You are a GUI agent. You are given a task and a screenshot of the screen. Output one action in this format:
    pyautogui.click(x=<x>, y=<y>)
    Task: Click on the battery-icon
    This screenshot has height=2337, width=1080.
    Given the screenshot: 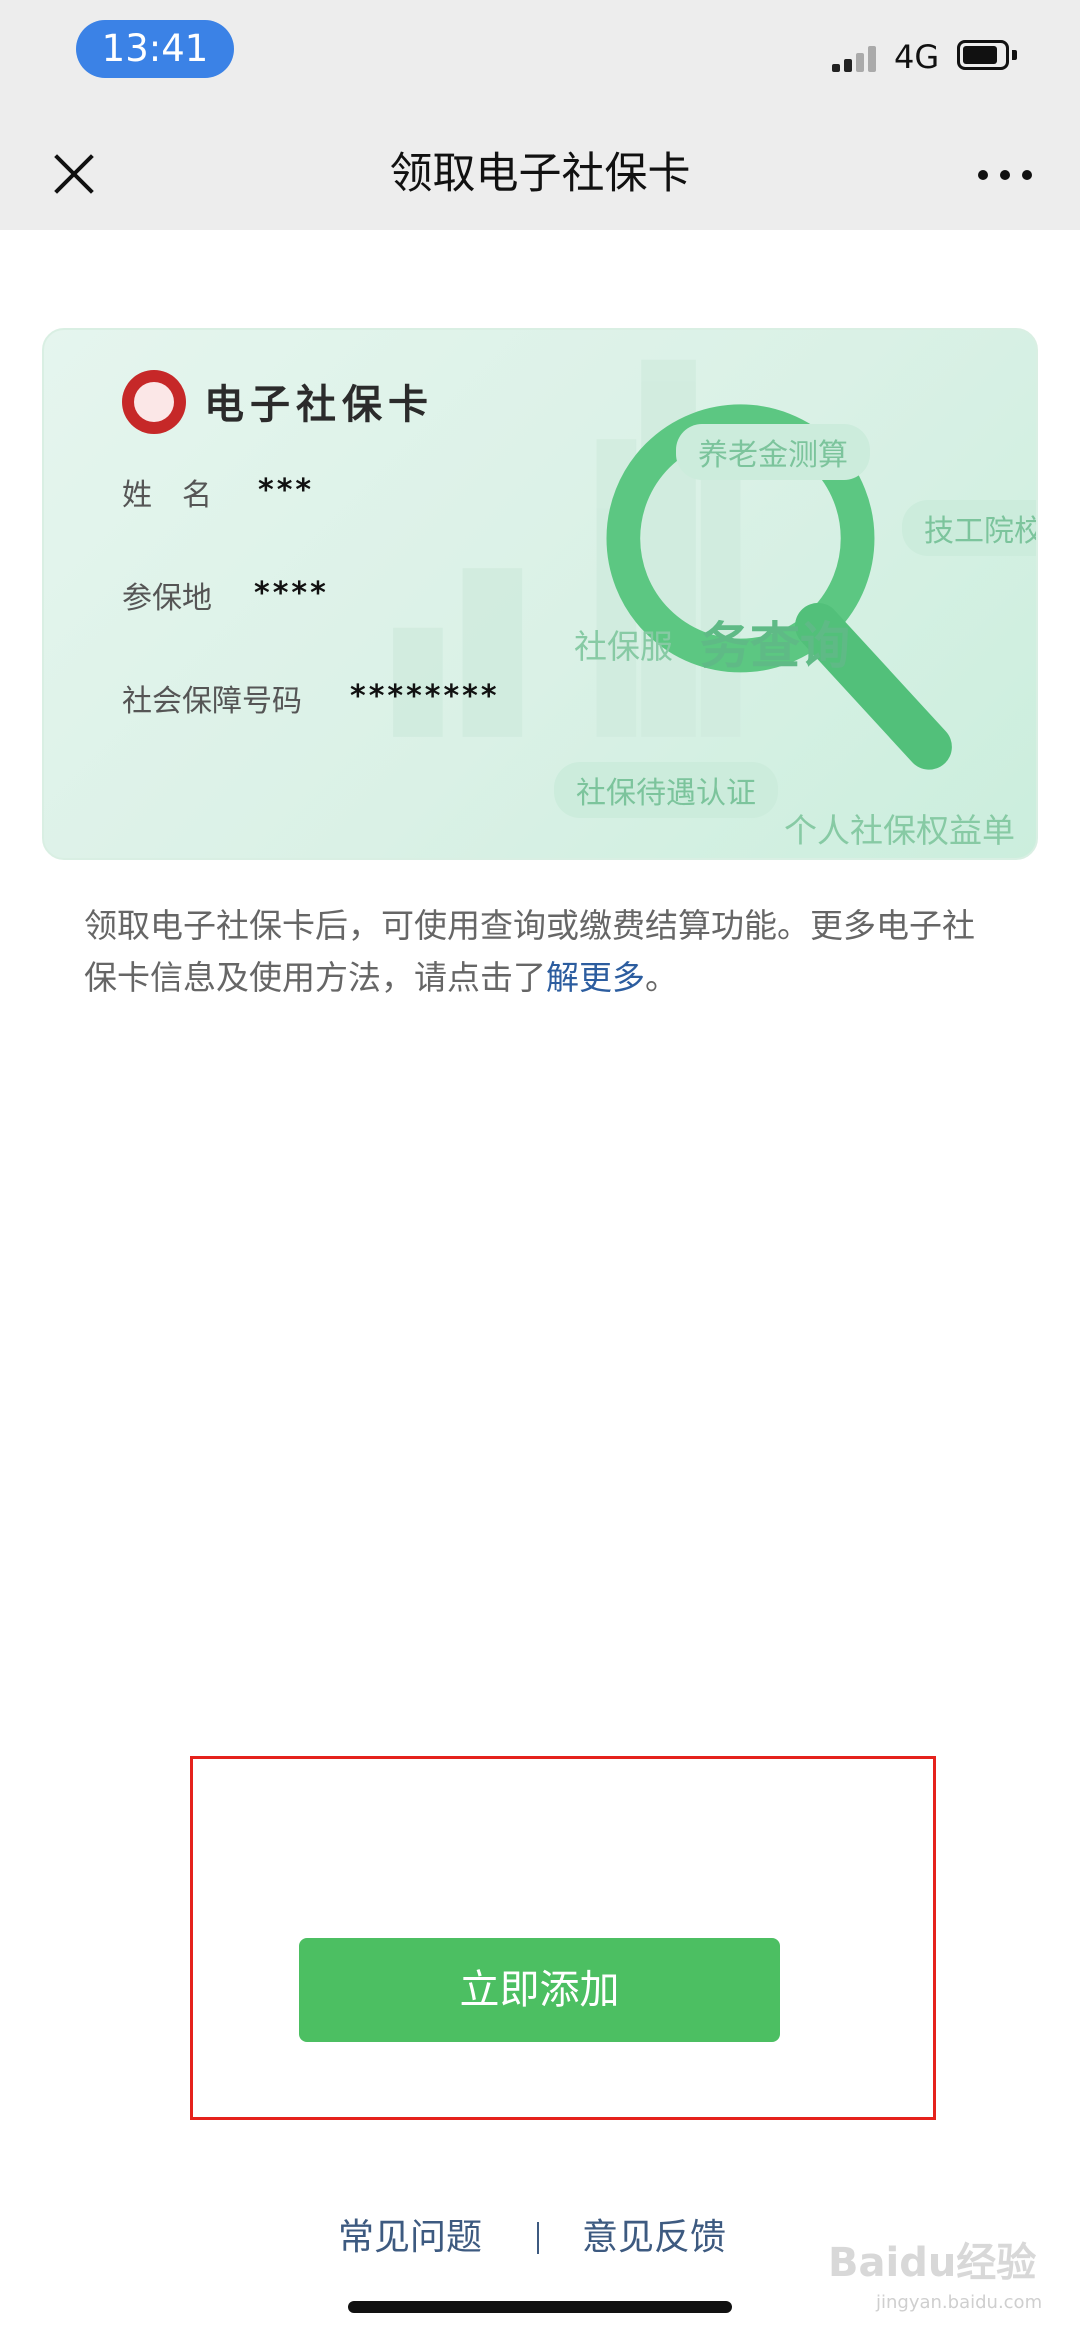 What is the action you would take?
    pyautogui.click(x=987, y=55)
    